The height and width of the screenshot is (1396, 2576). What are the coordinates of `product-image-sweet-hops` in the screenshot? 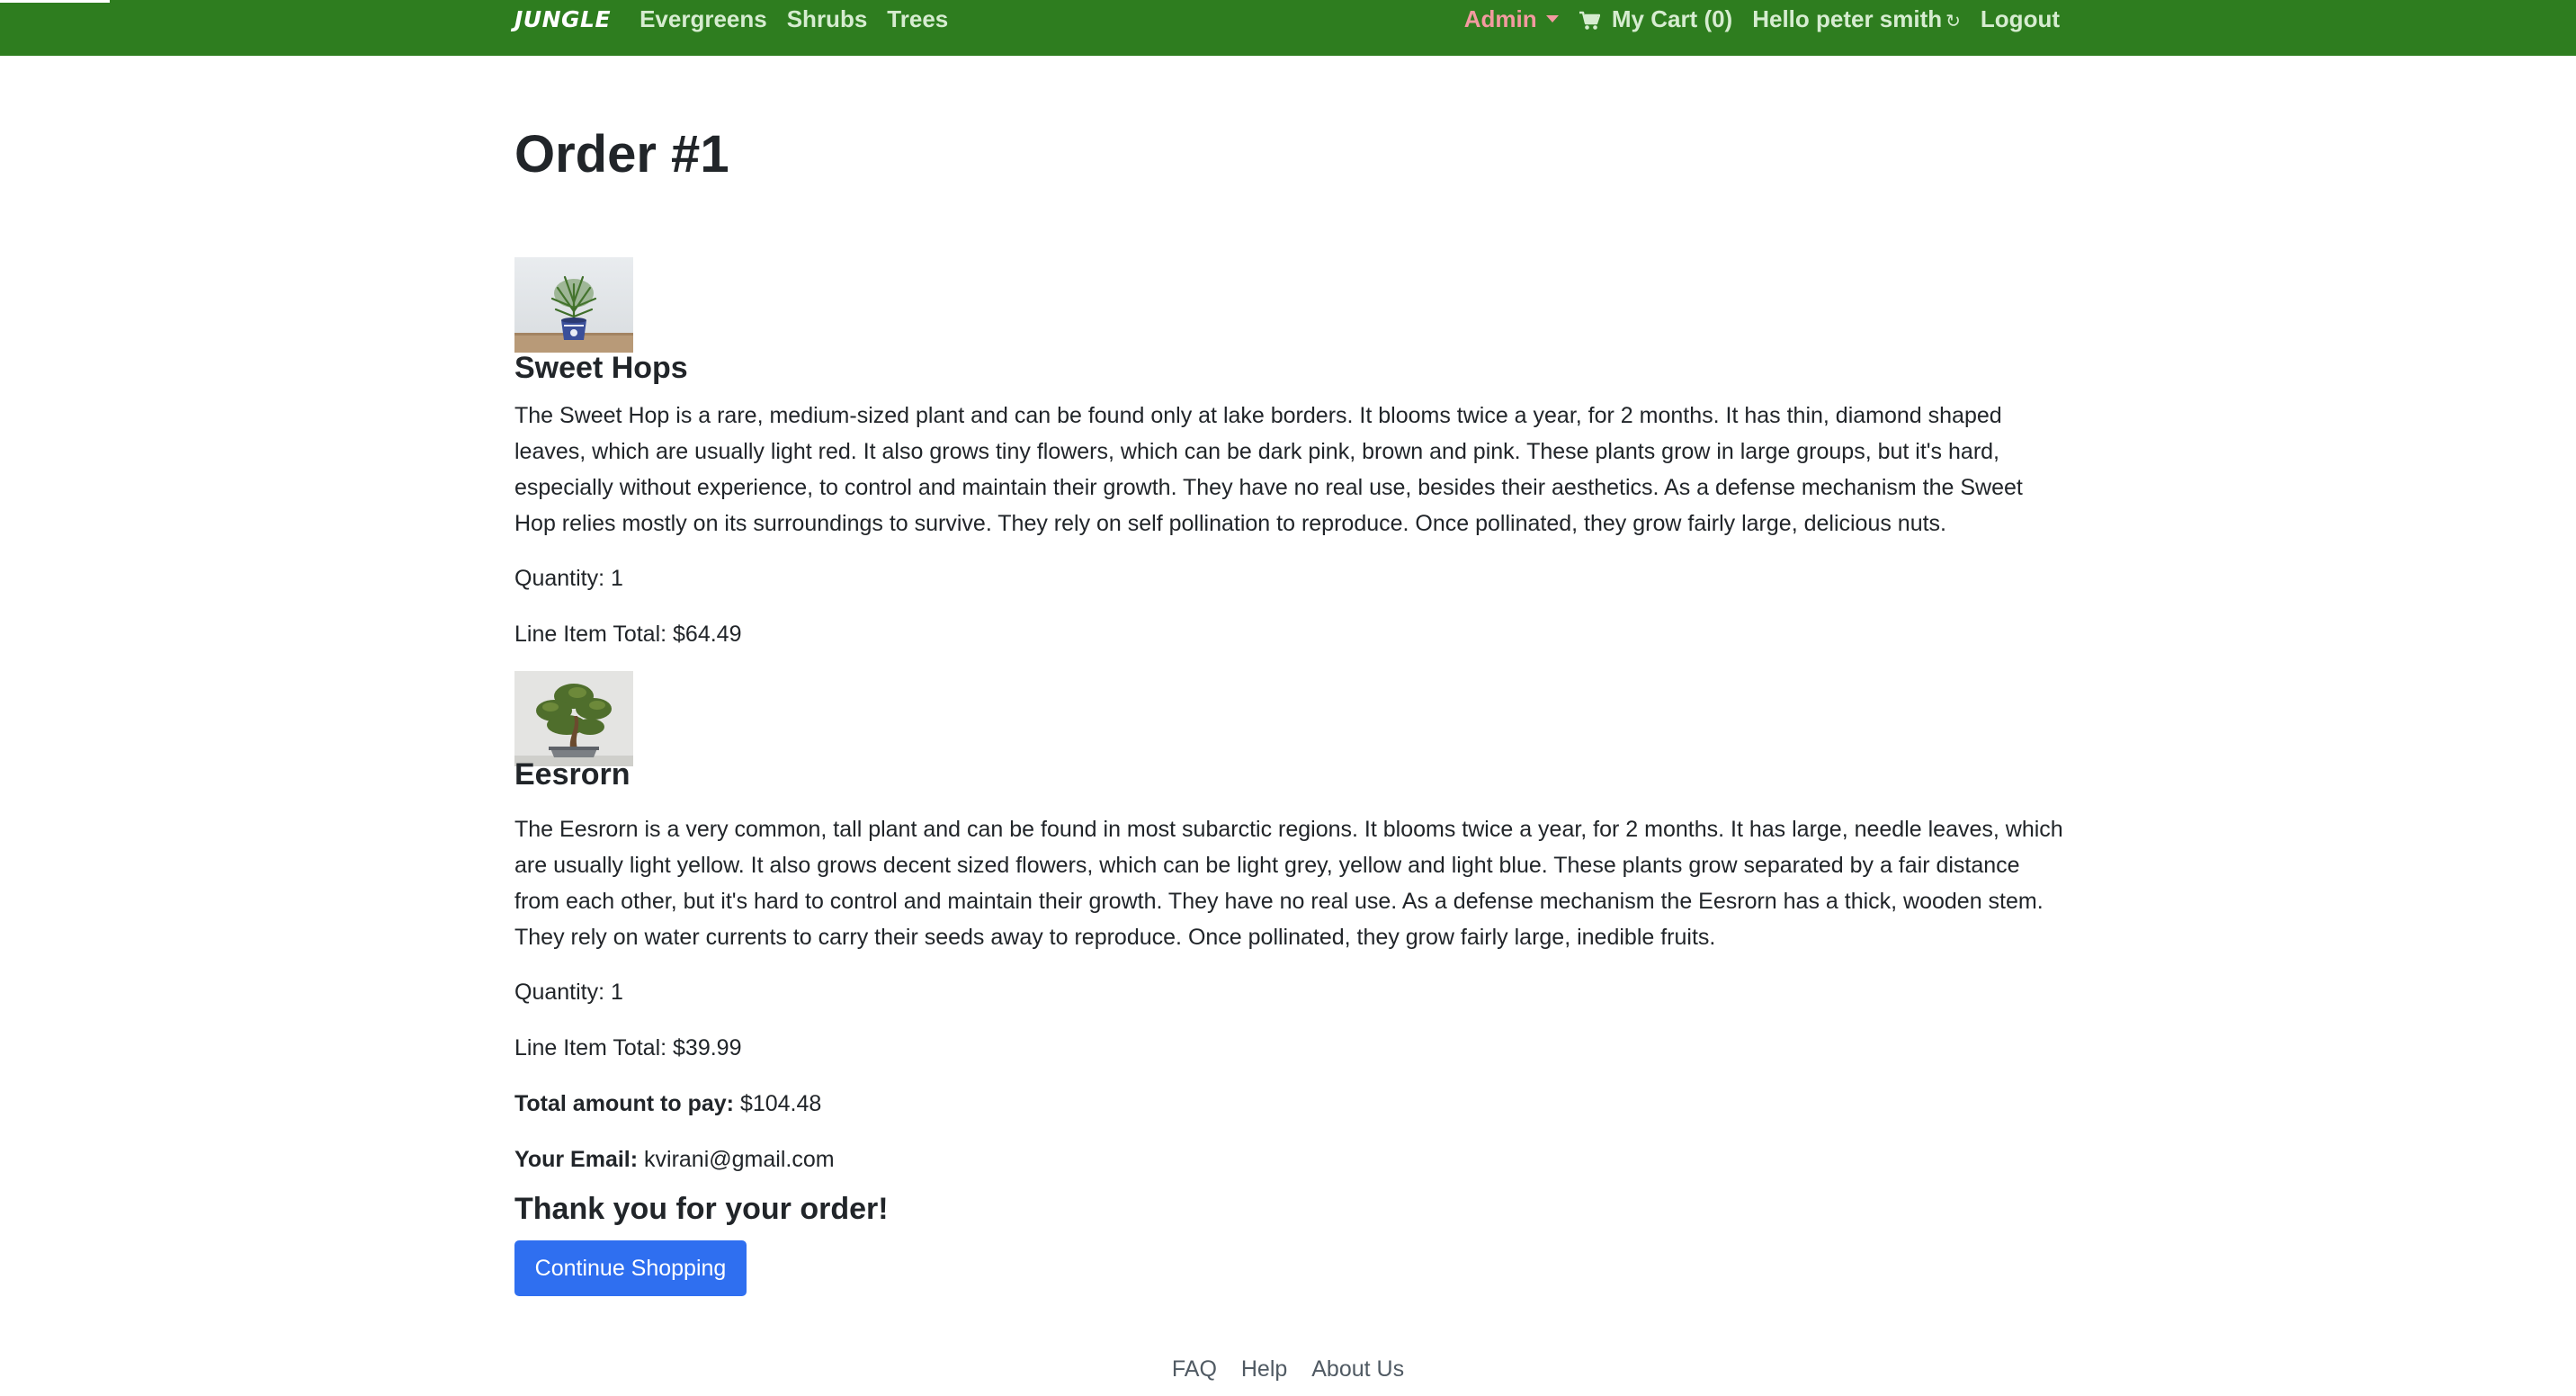 It's located at (573, 305).